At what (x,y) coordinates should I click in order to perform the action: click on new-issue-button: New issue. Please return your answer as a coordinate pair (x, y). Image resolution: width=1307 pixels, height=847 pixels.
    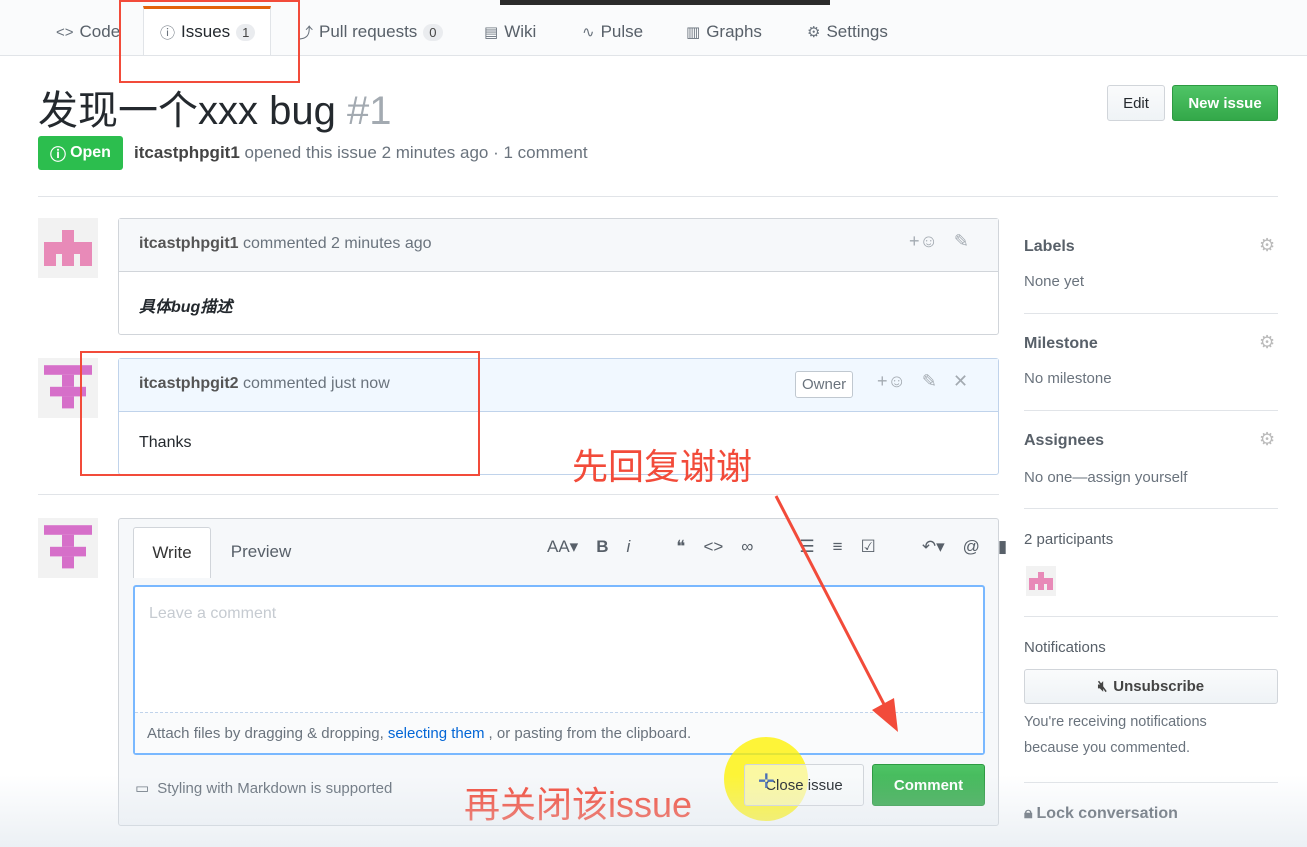
    Looking at the image, I should click on (1225, 103).